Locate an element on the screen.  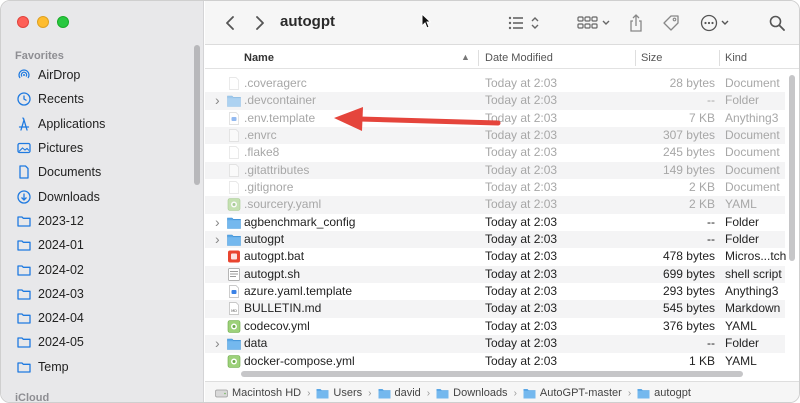
column-size: Size is located at coordinates (651, 58).